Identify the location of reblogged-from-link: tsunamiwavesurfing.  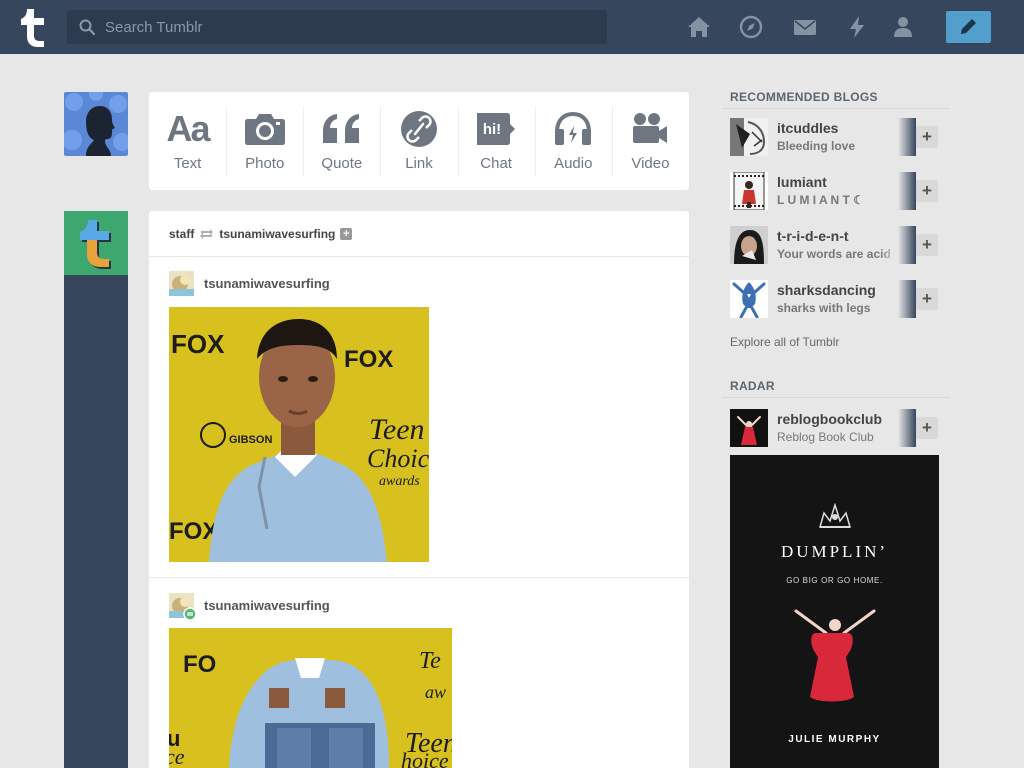
(277, 234).